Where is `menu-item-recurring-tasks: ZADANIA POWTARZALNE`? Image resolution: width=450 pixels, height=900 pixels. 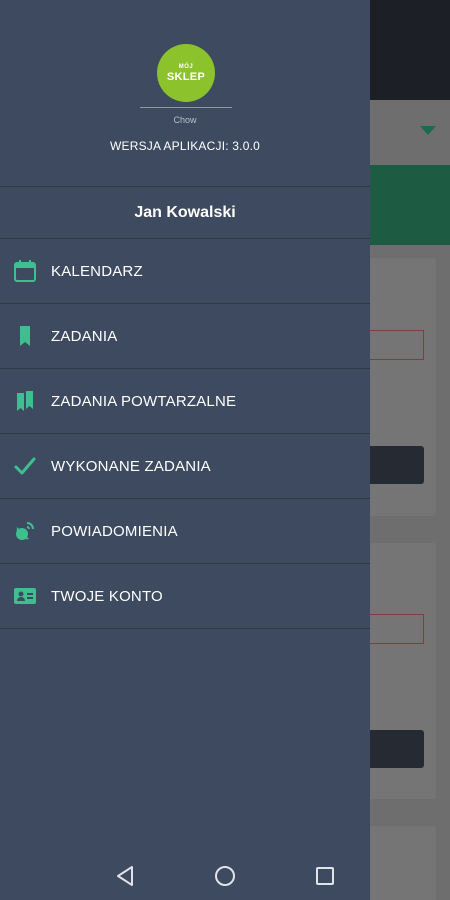
menu-item-recurring-tasks: ZADANIA POWTARZALNE is located at coordinates (185, 401).